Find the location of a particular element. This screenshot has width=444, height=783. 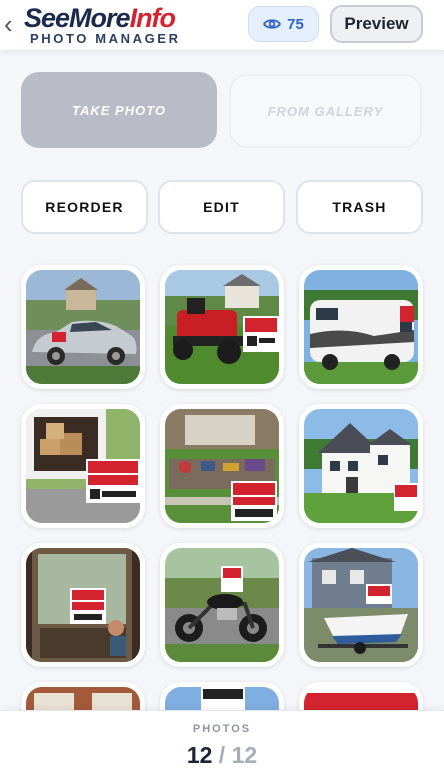

from-gallery-button: FROM GALLERY is located at coordinates (325, 111).